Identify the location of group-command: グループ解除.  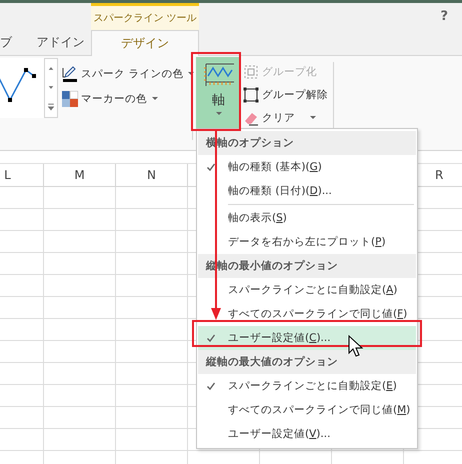
(285, 94).